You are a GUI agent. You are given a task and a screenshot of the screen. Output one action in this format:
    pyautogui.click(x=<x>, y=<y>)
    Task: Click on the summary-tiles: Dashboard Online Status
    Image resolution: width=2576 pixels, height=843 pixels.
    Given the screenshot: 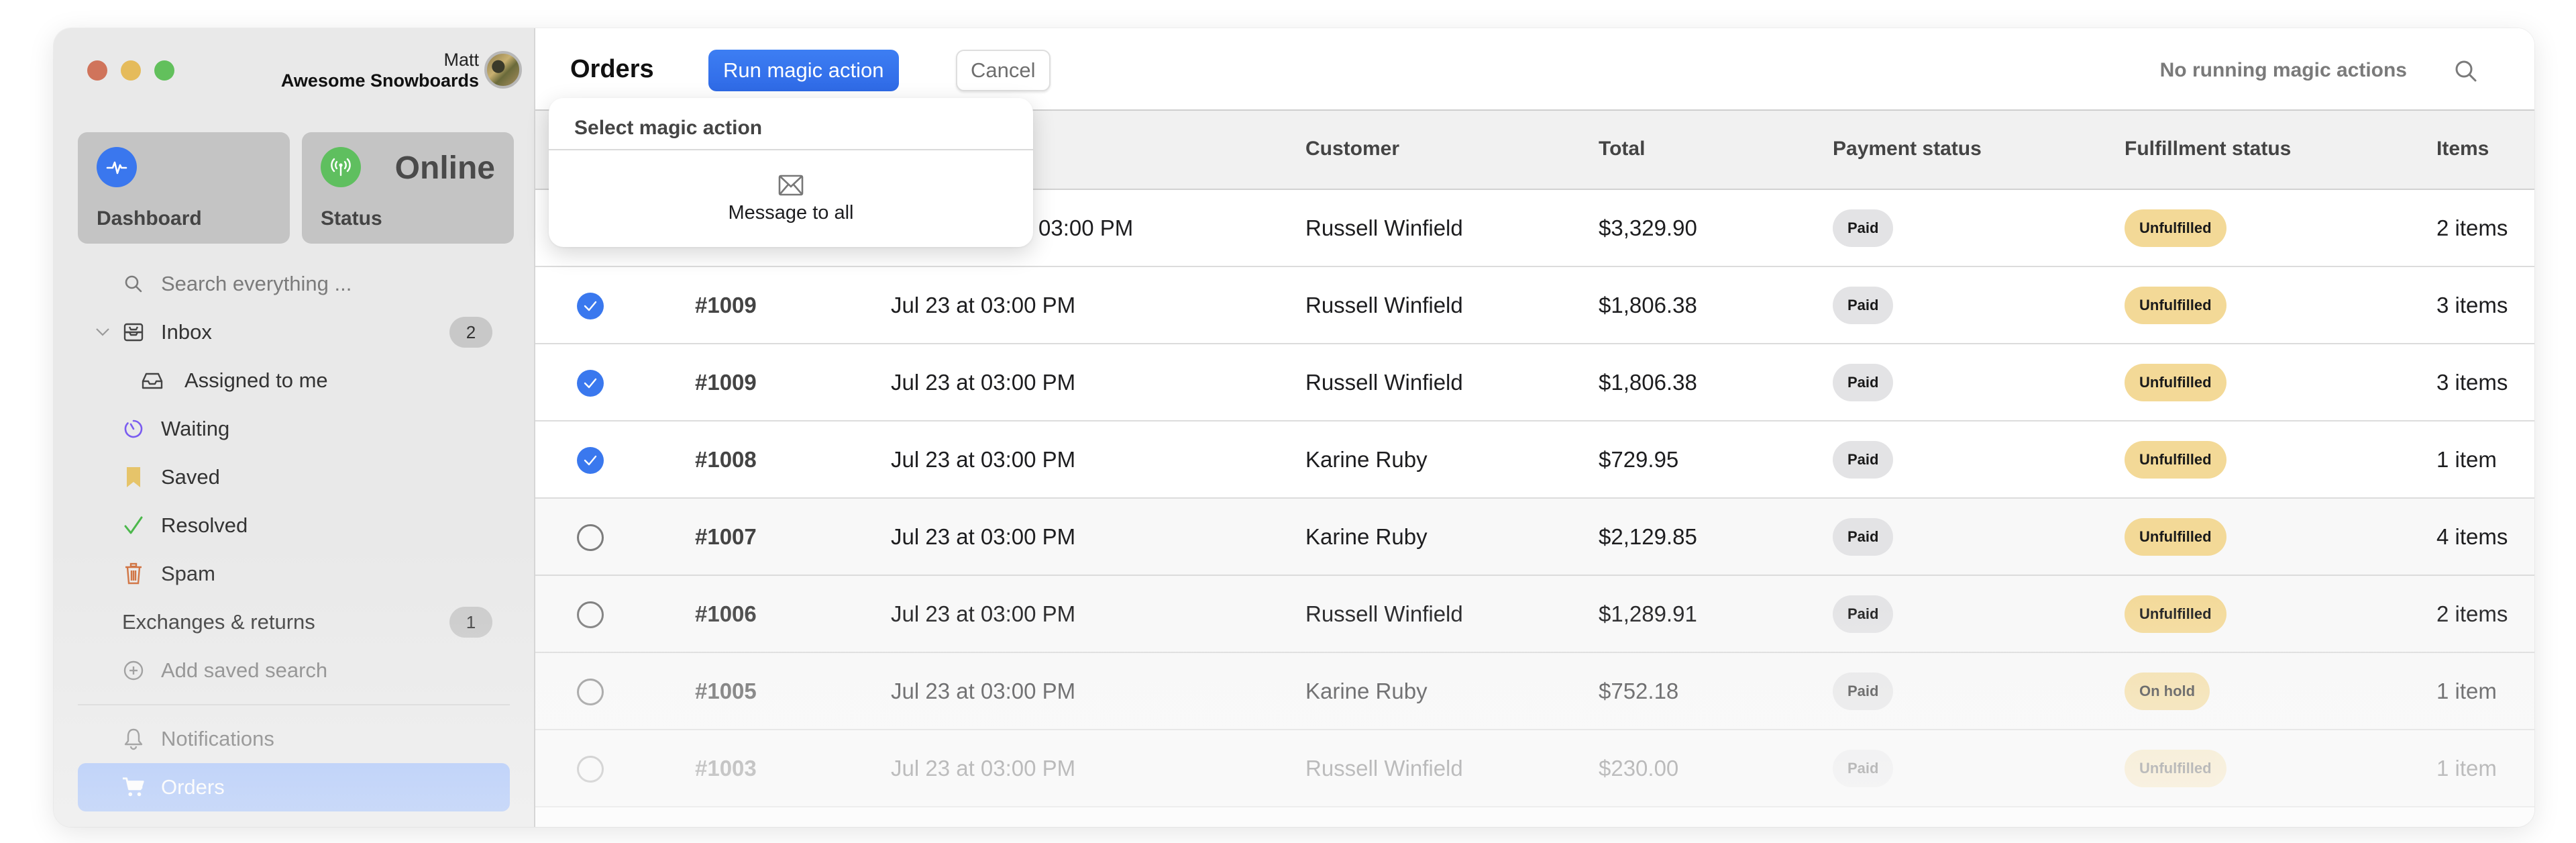 What is the action you would take?
    pyautogui.click(x=296, y=188)
    